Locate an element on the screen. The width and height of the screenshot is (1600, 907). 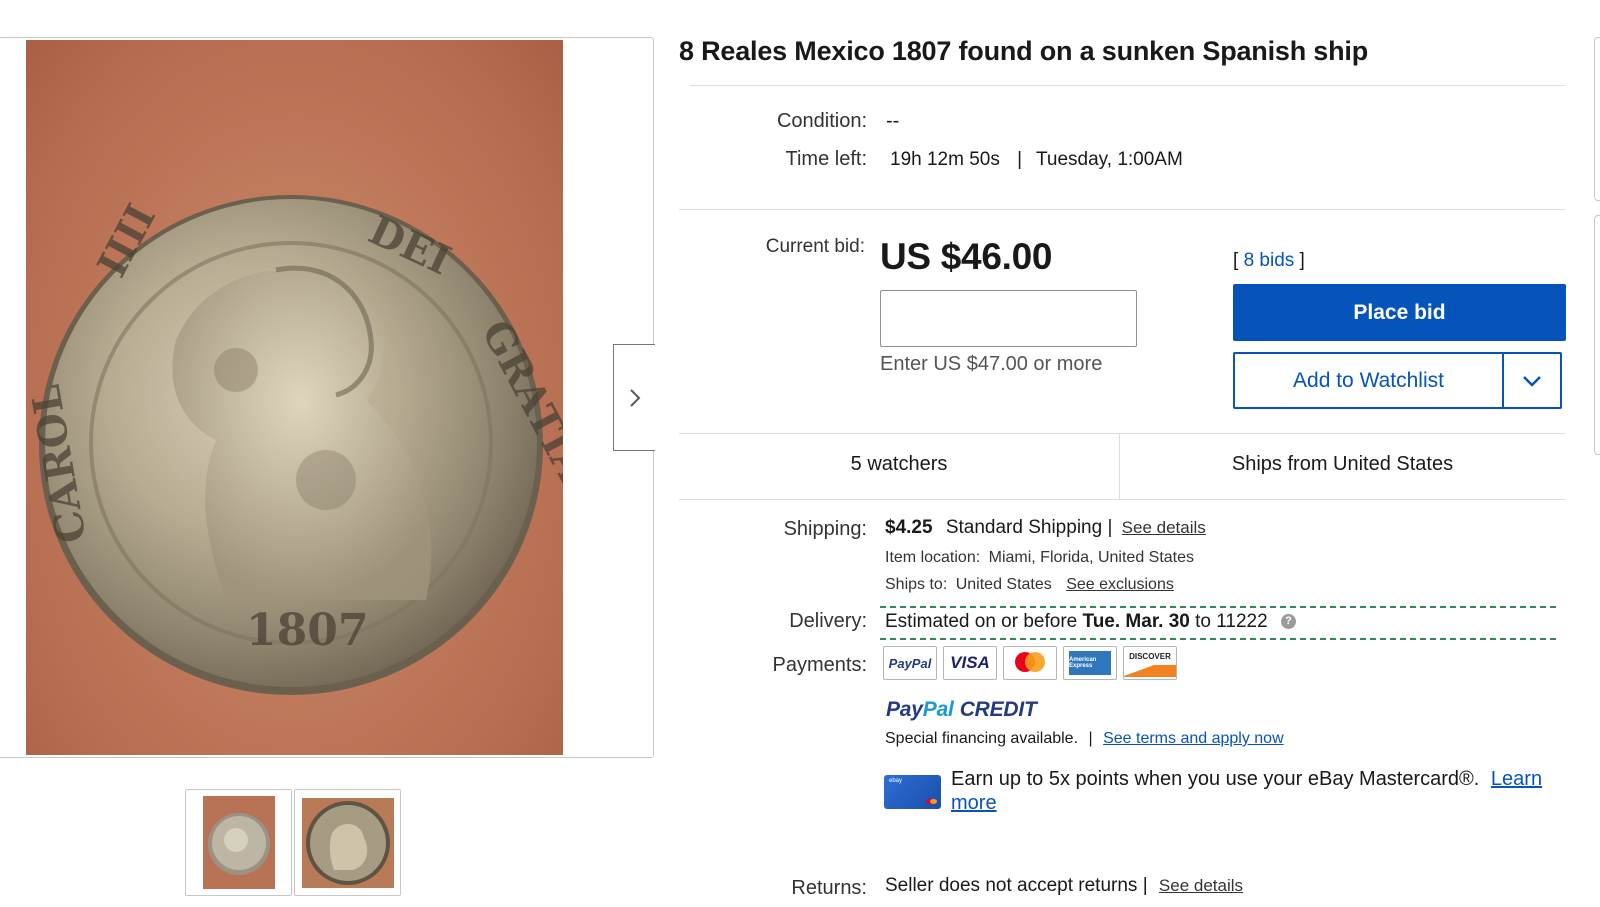
visa-logo-icon: VISA is located at coordinates (970, 663).